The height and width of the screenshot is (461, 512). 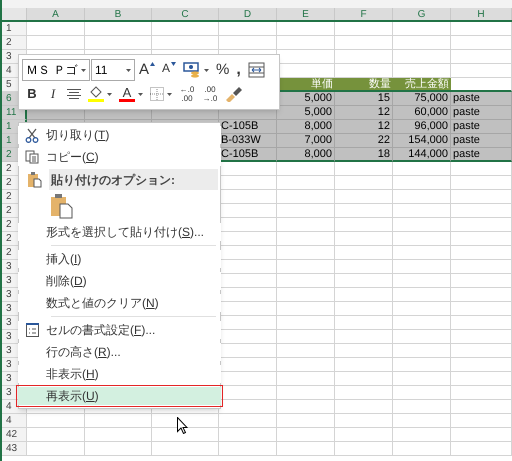 What do you see at coordinates (364, 113) in the screenshot?
I see `grid-cell: 12` at bounding box center [364, 113].